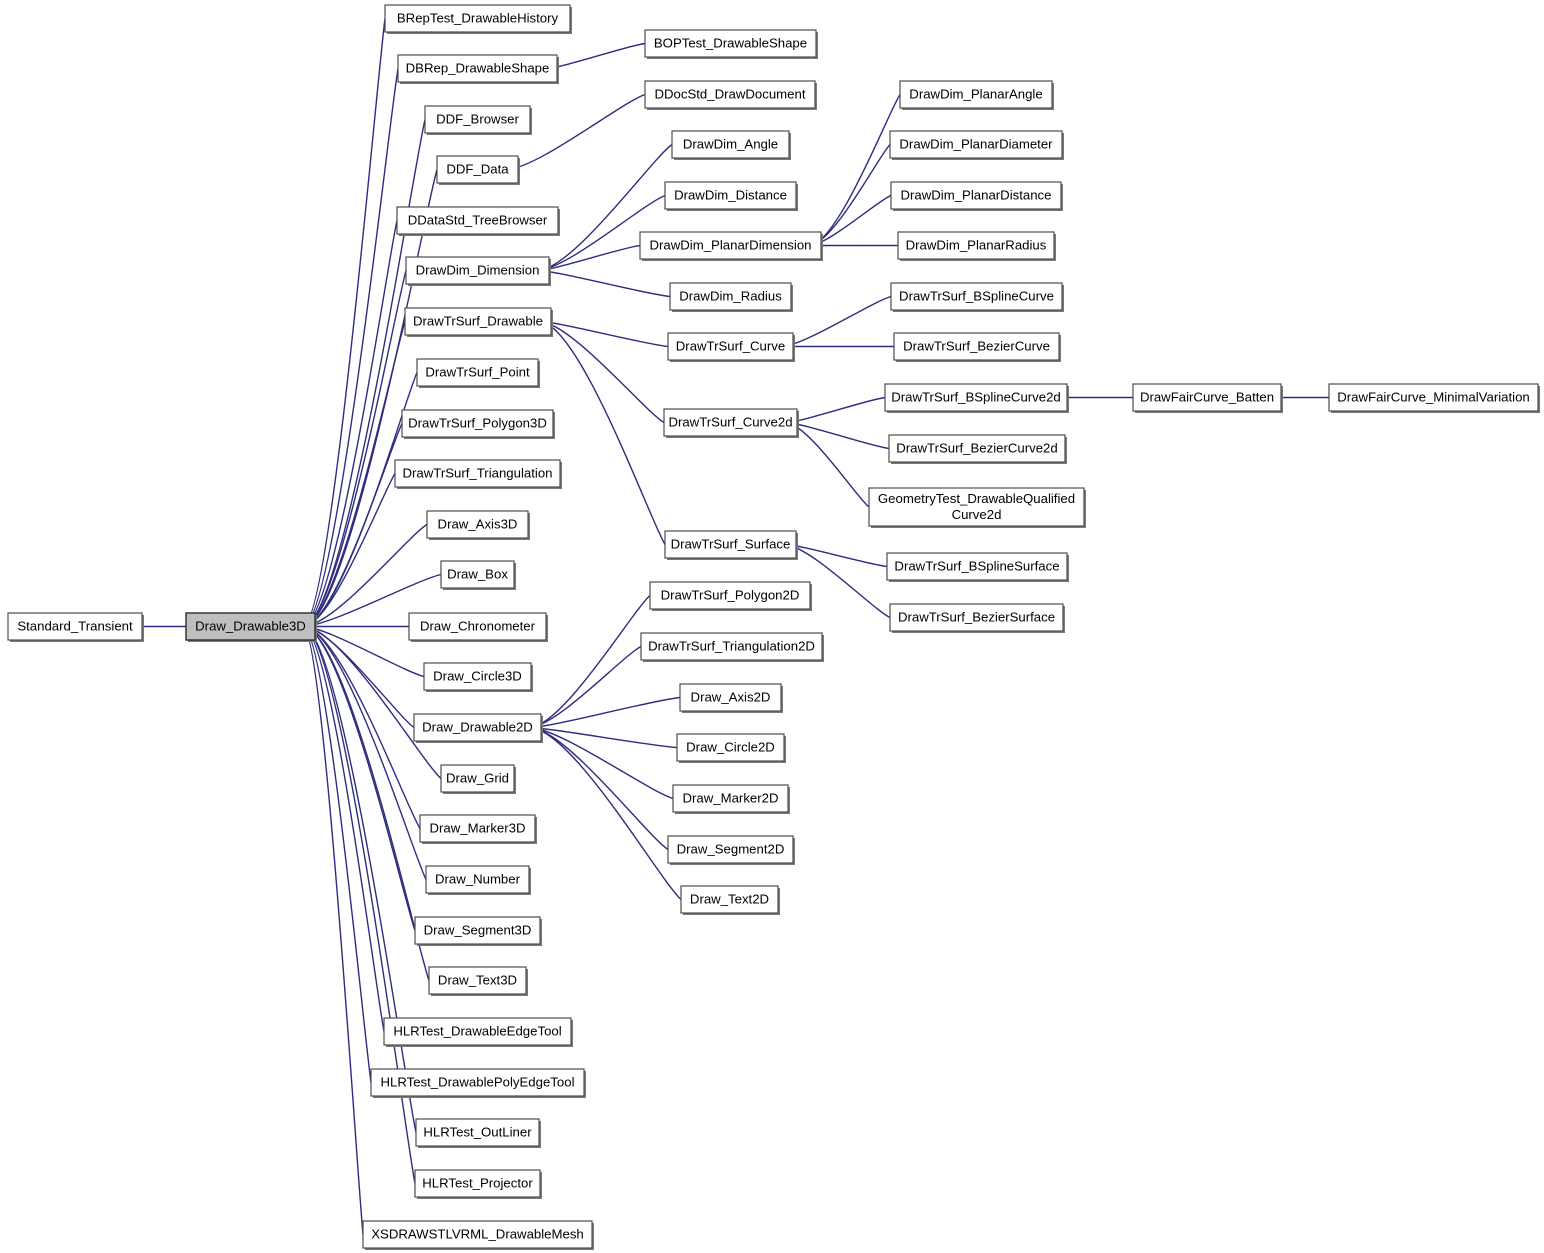 This screenshot has width=1544, height=1253. Describe the element at coordinates (977, 507) in the screenshot. I see `class-node-geometrytest_drawablequalifiedcurve2d: GeometryTest_DrawableQualifiedCurve2d` at that location.